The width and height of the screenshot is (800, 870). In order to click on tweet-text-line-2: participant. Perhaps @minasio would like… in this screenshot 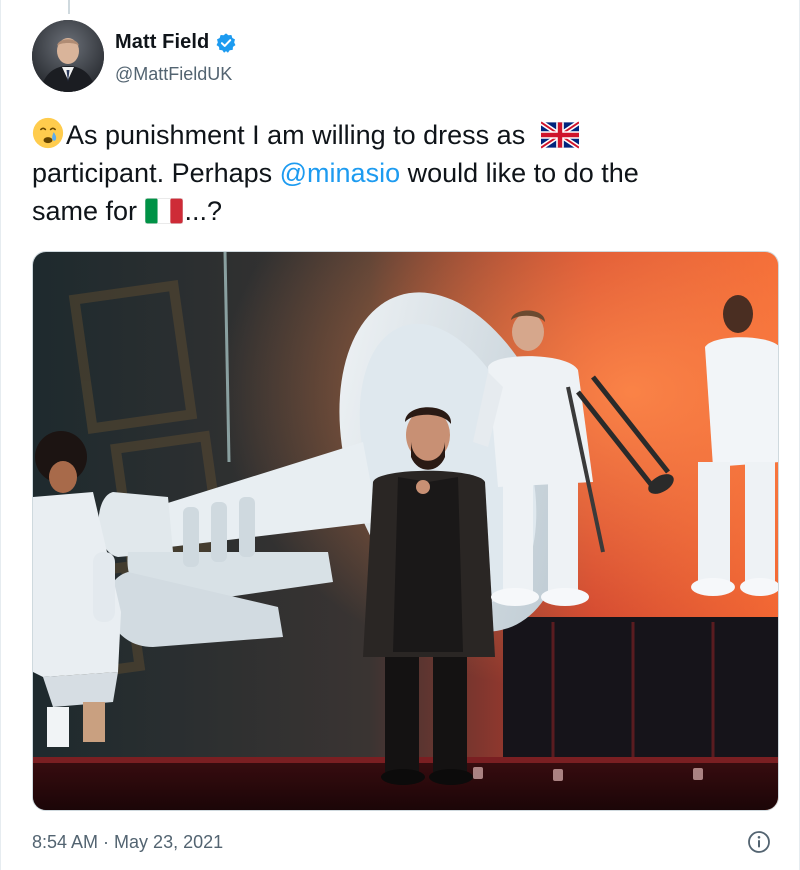, I will do `click(402, 173)`.